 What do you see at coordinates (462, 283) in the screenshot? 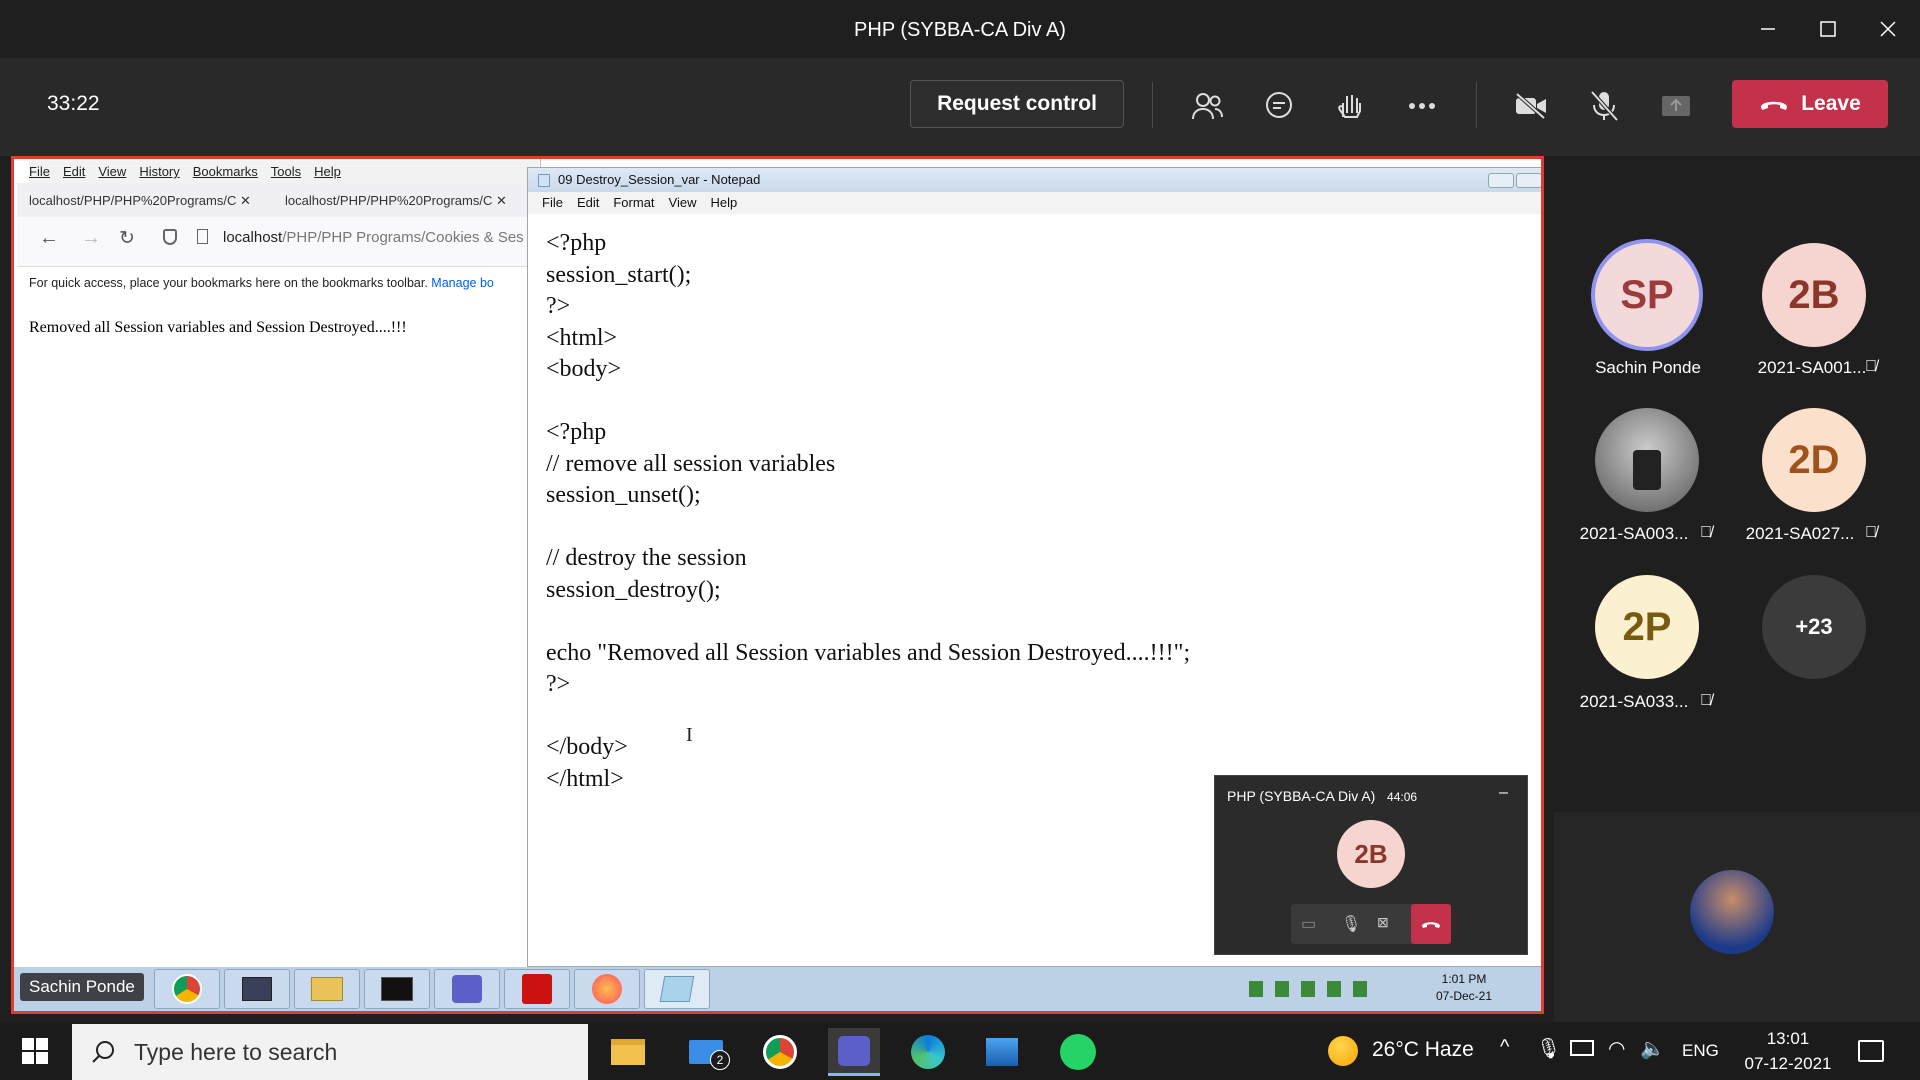
I see `manage-bookmarks-link: Manage bo` at bounding box center [462, 283].